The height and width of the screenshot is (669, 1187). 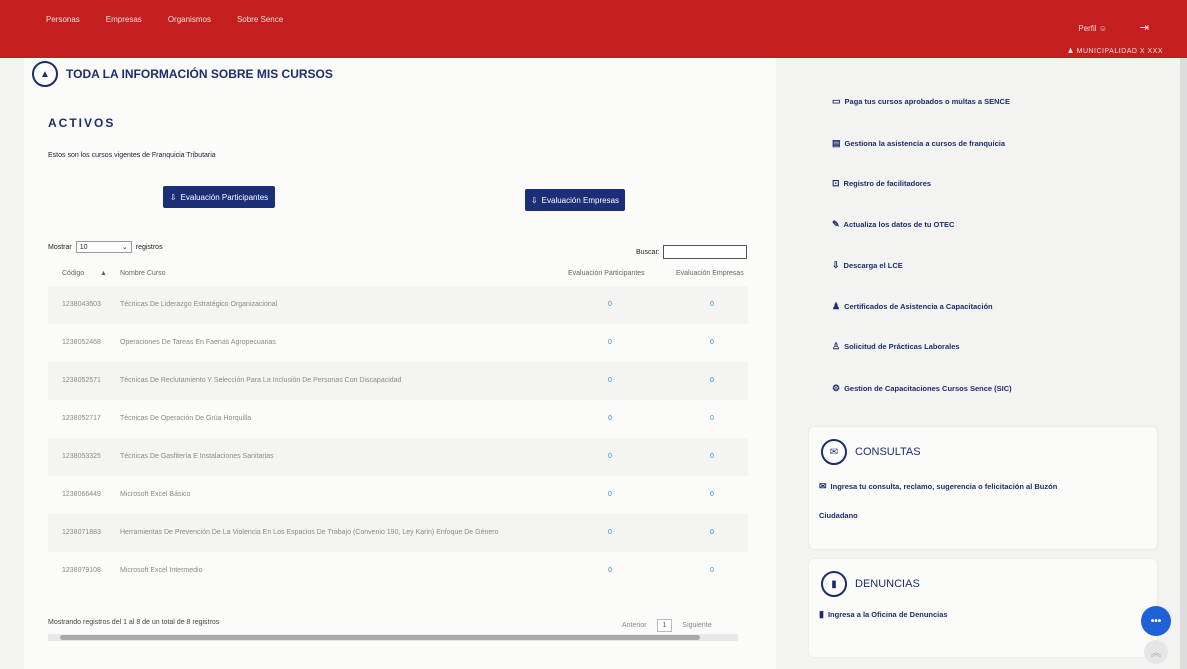 What do you see at coordinates (81, 532) in the screenshot?
I see `cell-codigo: 1238071883` at bounding box center [81, 532].